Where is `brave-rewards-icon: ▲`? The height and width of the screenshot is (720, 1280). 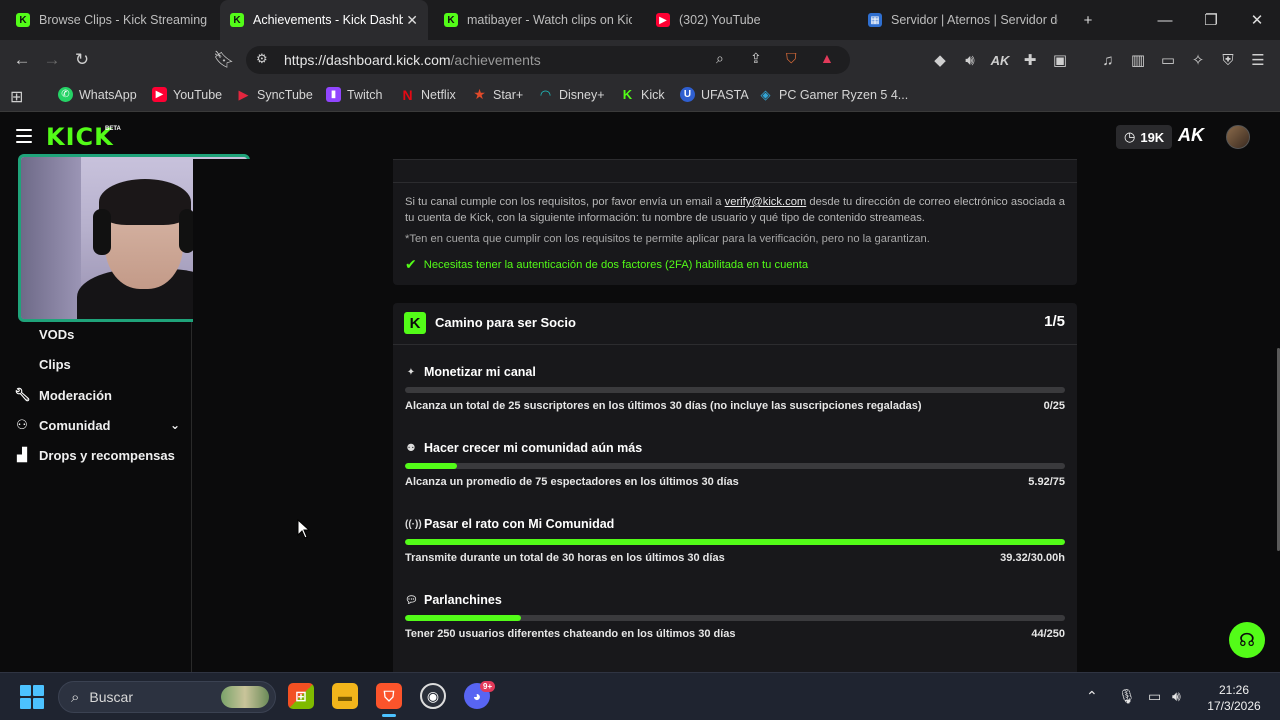 brave-rewards-icon: ▲ is located at coordinates (827, 58).